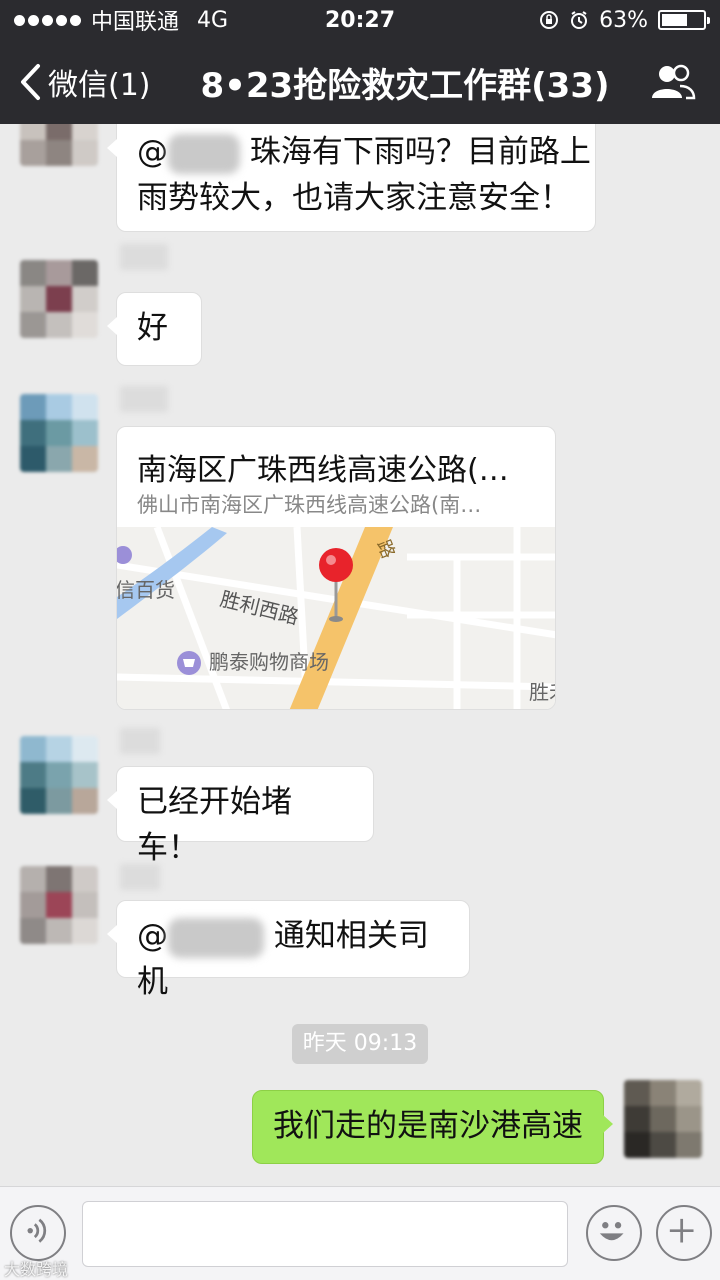 The width and height of the screenshot is (720, 1280). I want to click on watermark: 大数跨境, so click(36, 1268).